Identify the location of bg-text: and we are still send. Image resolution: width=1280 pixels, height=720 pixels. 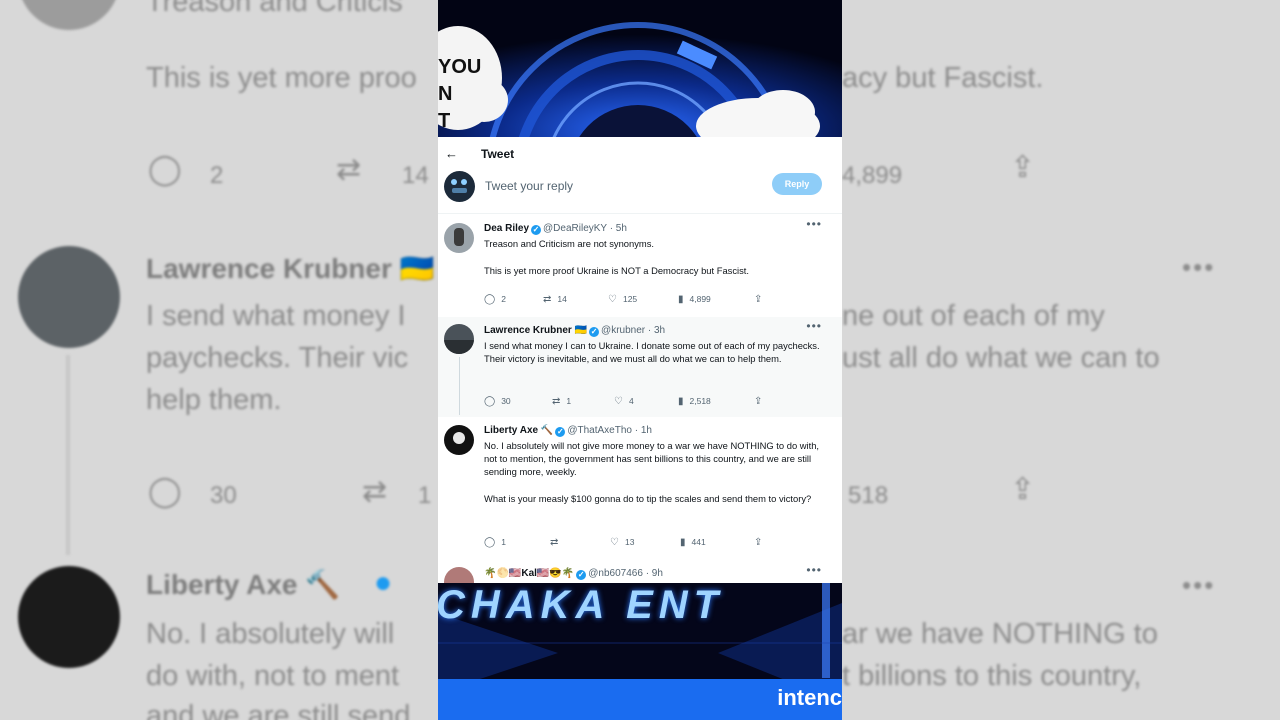
(278, 710).